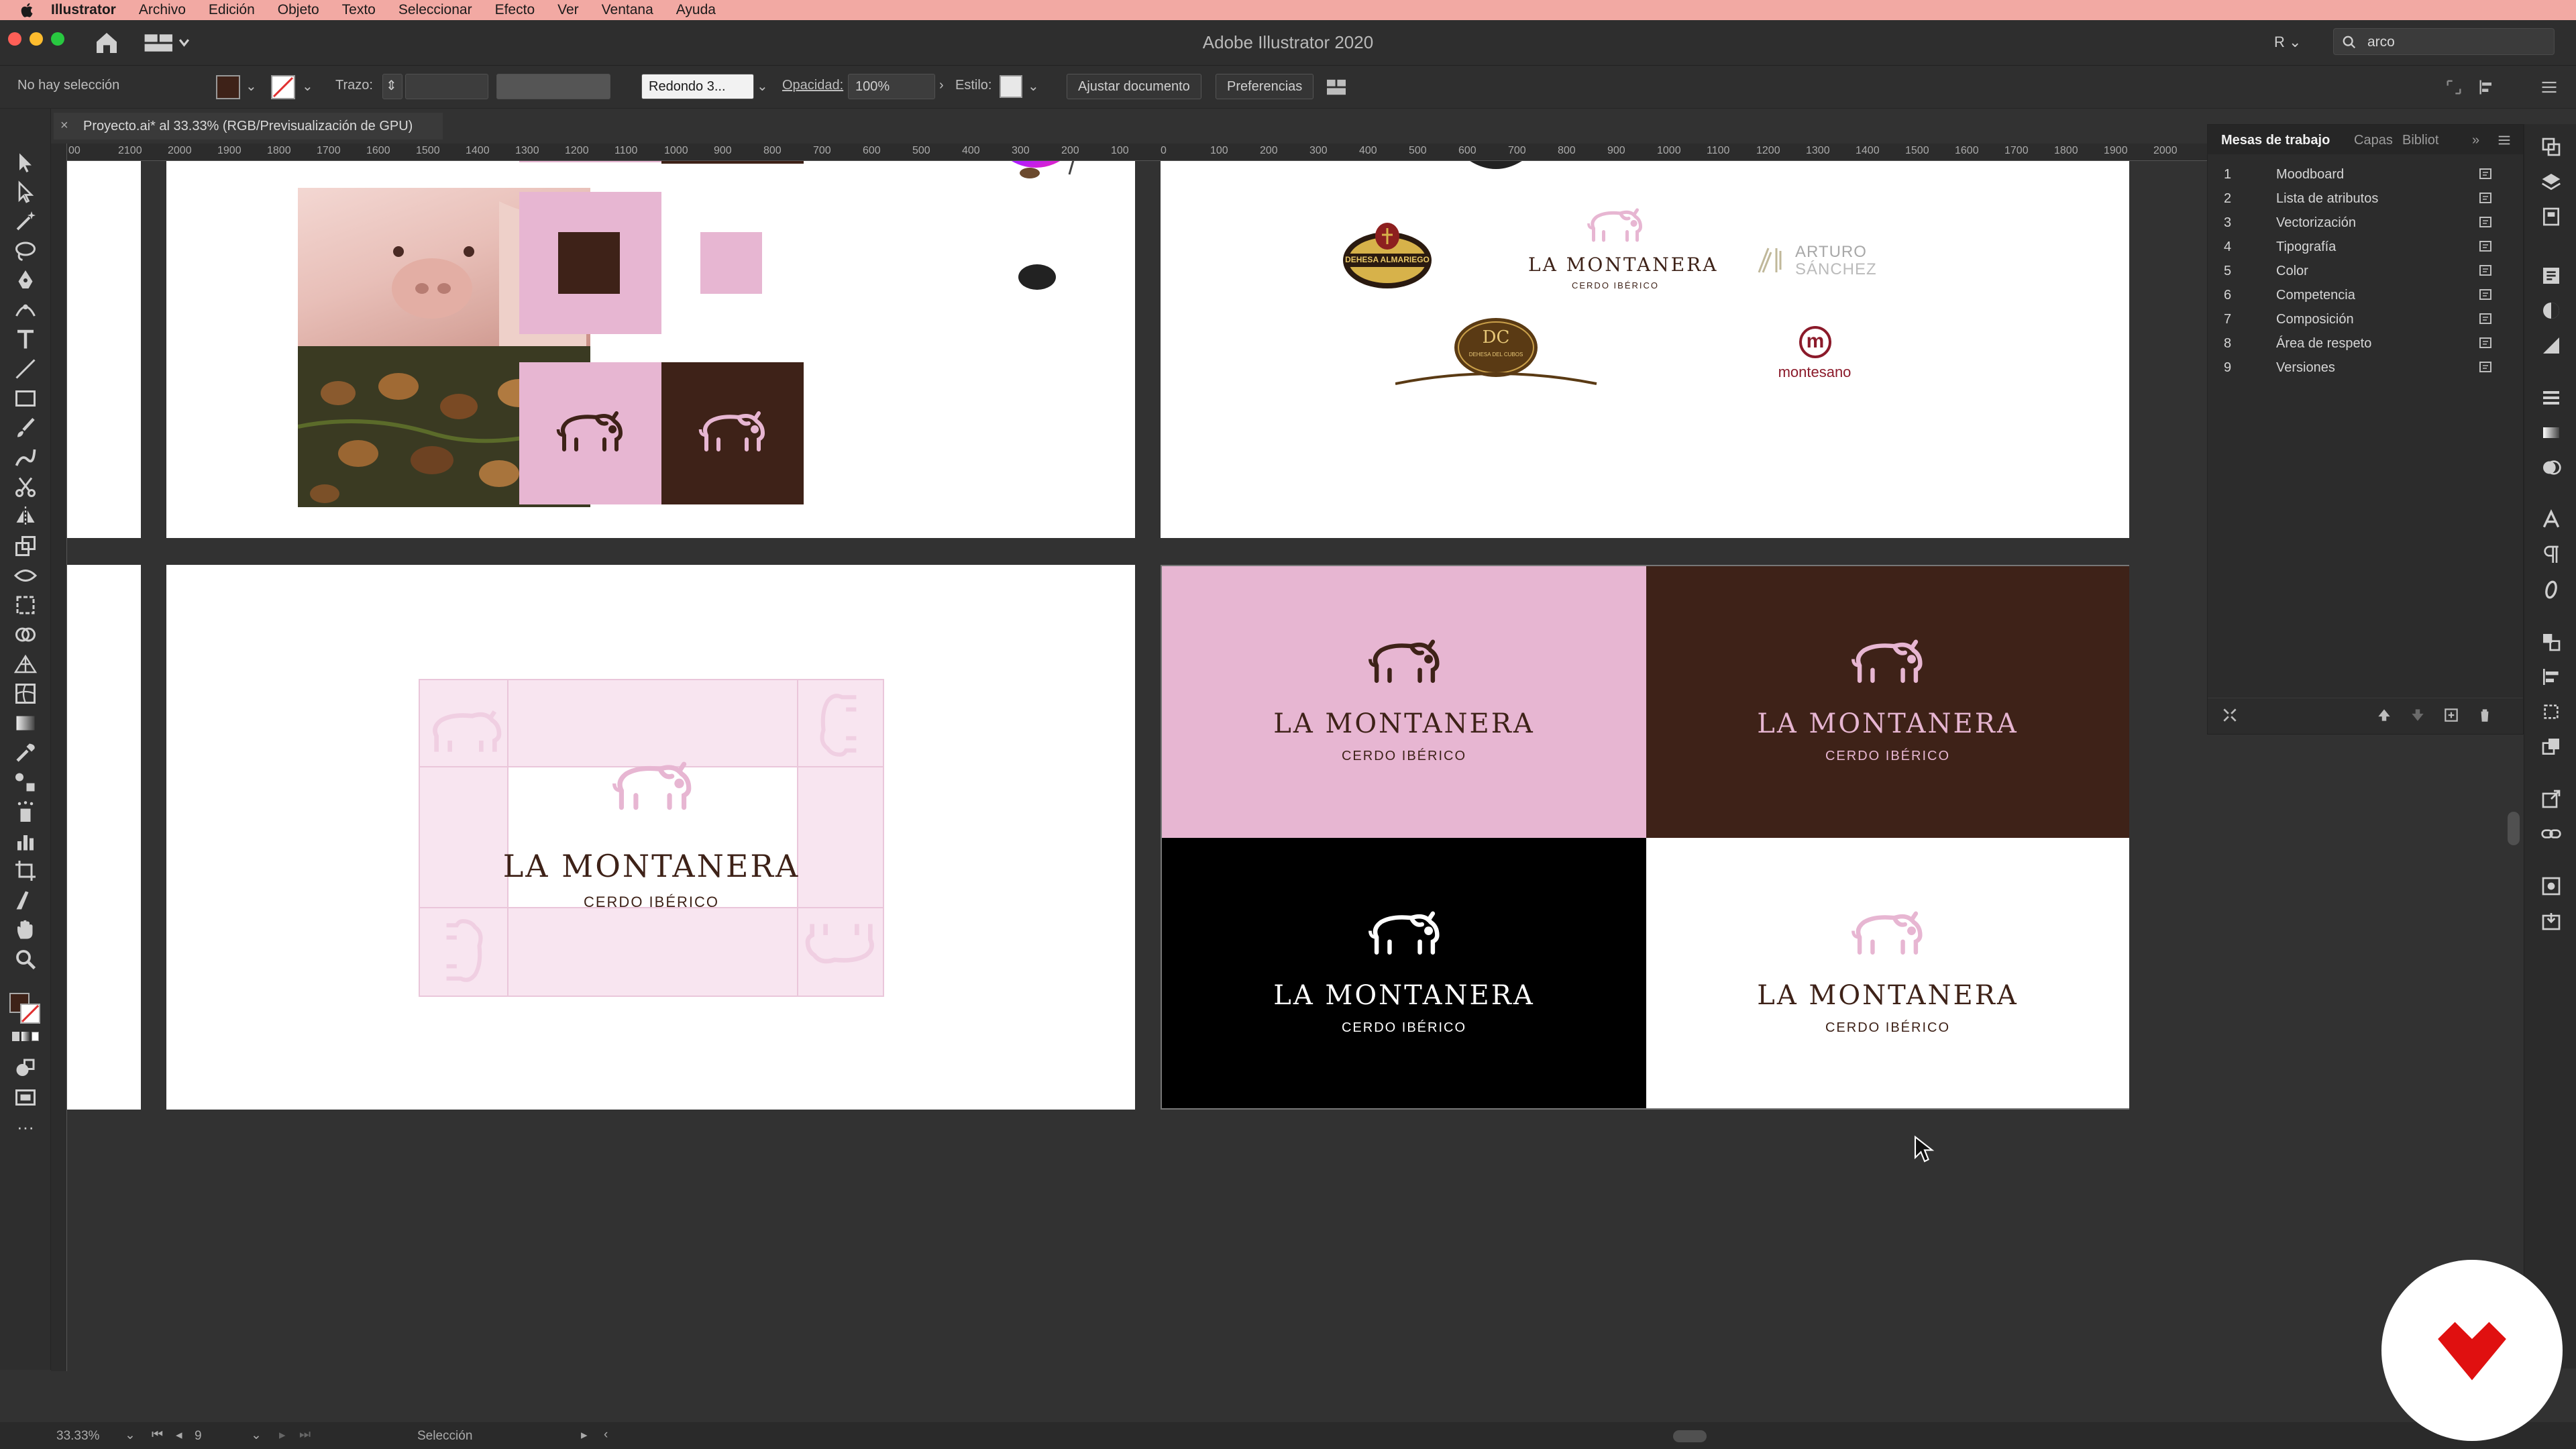  Describe the element at coordinates (2230, 715) in the screenshot. I see `rearrange-artboards-icon` at that location.